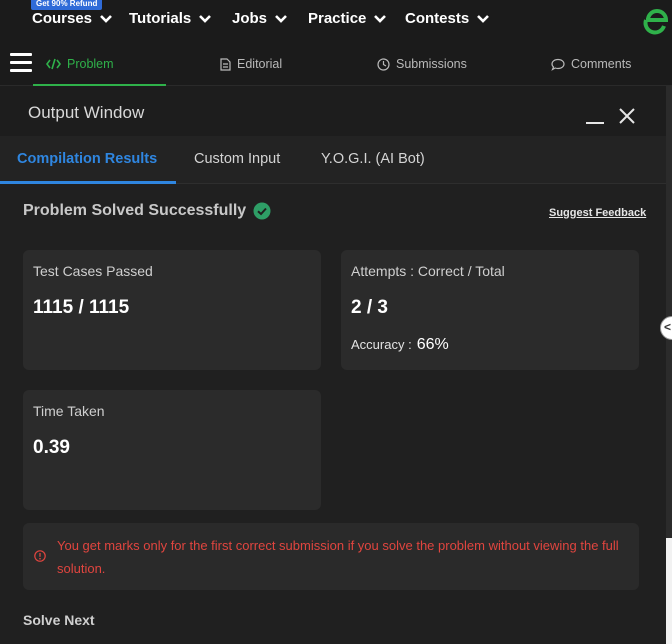  I want to click on scrollbar-thumb, so click(669, 591).